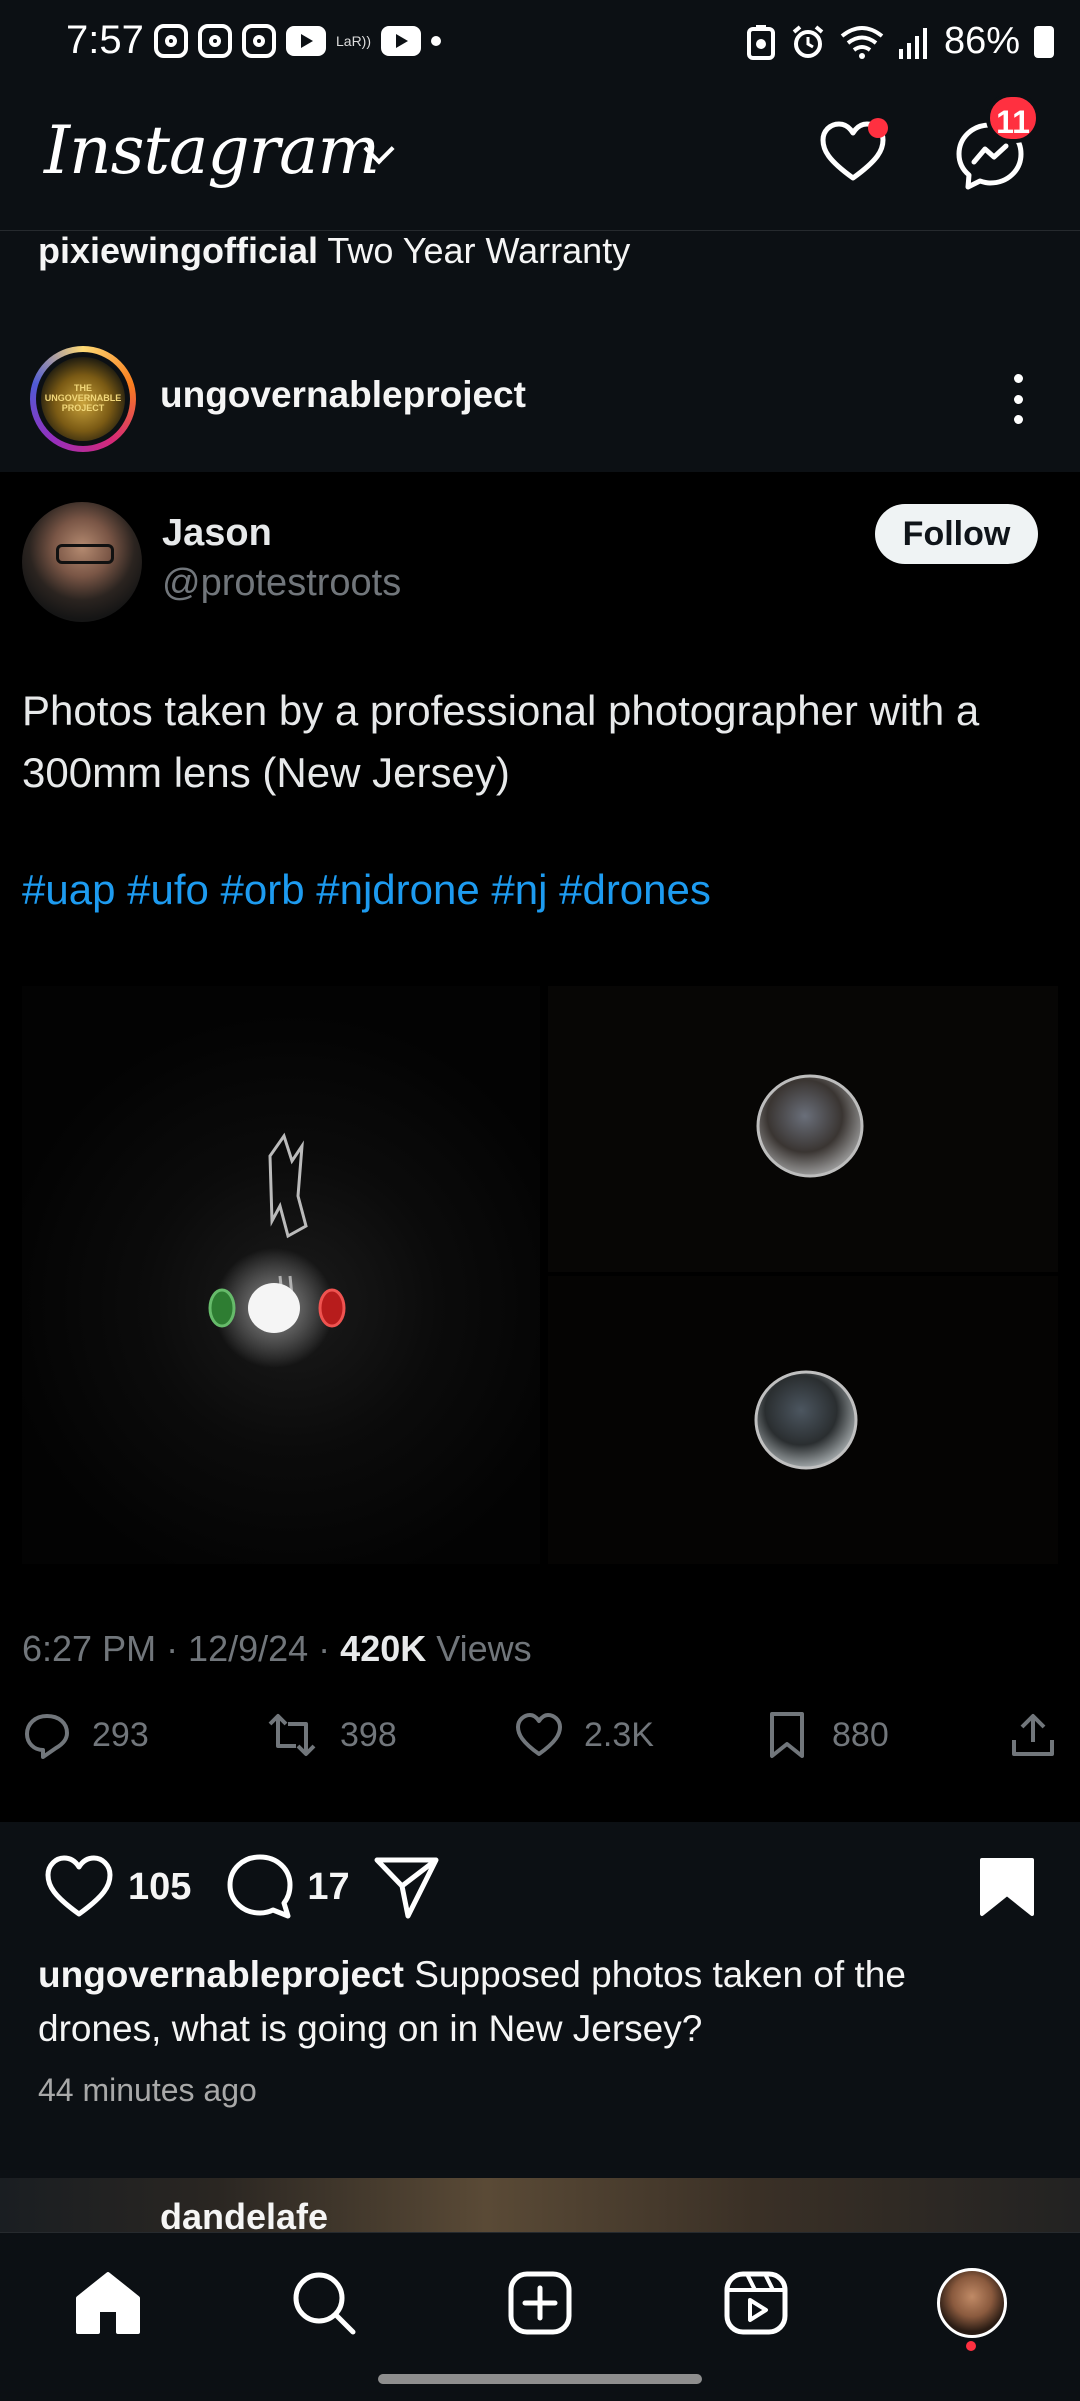  I want to click on previous-post-caption: pixiewingofficial Two Year Warranty, so click(334, 251).